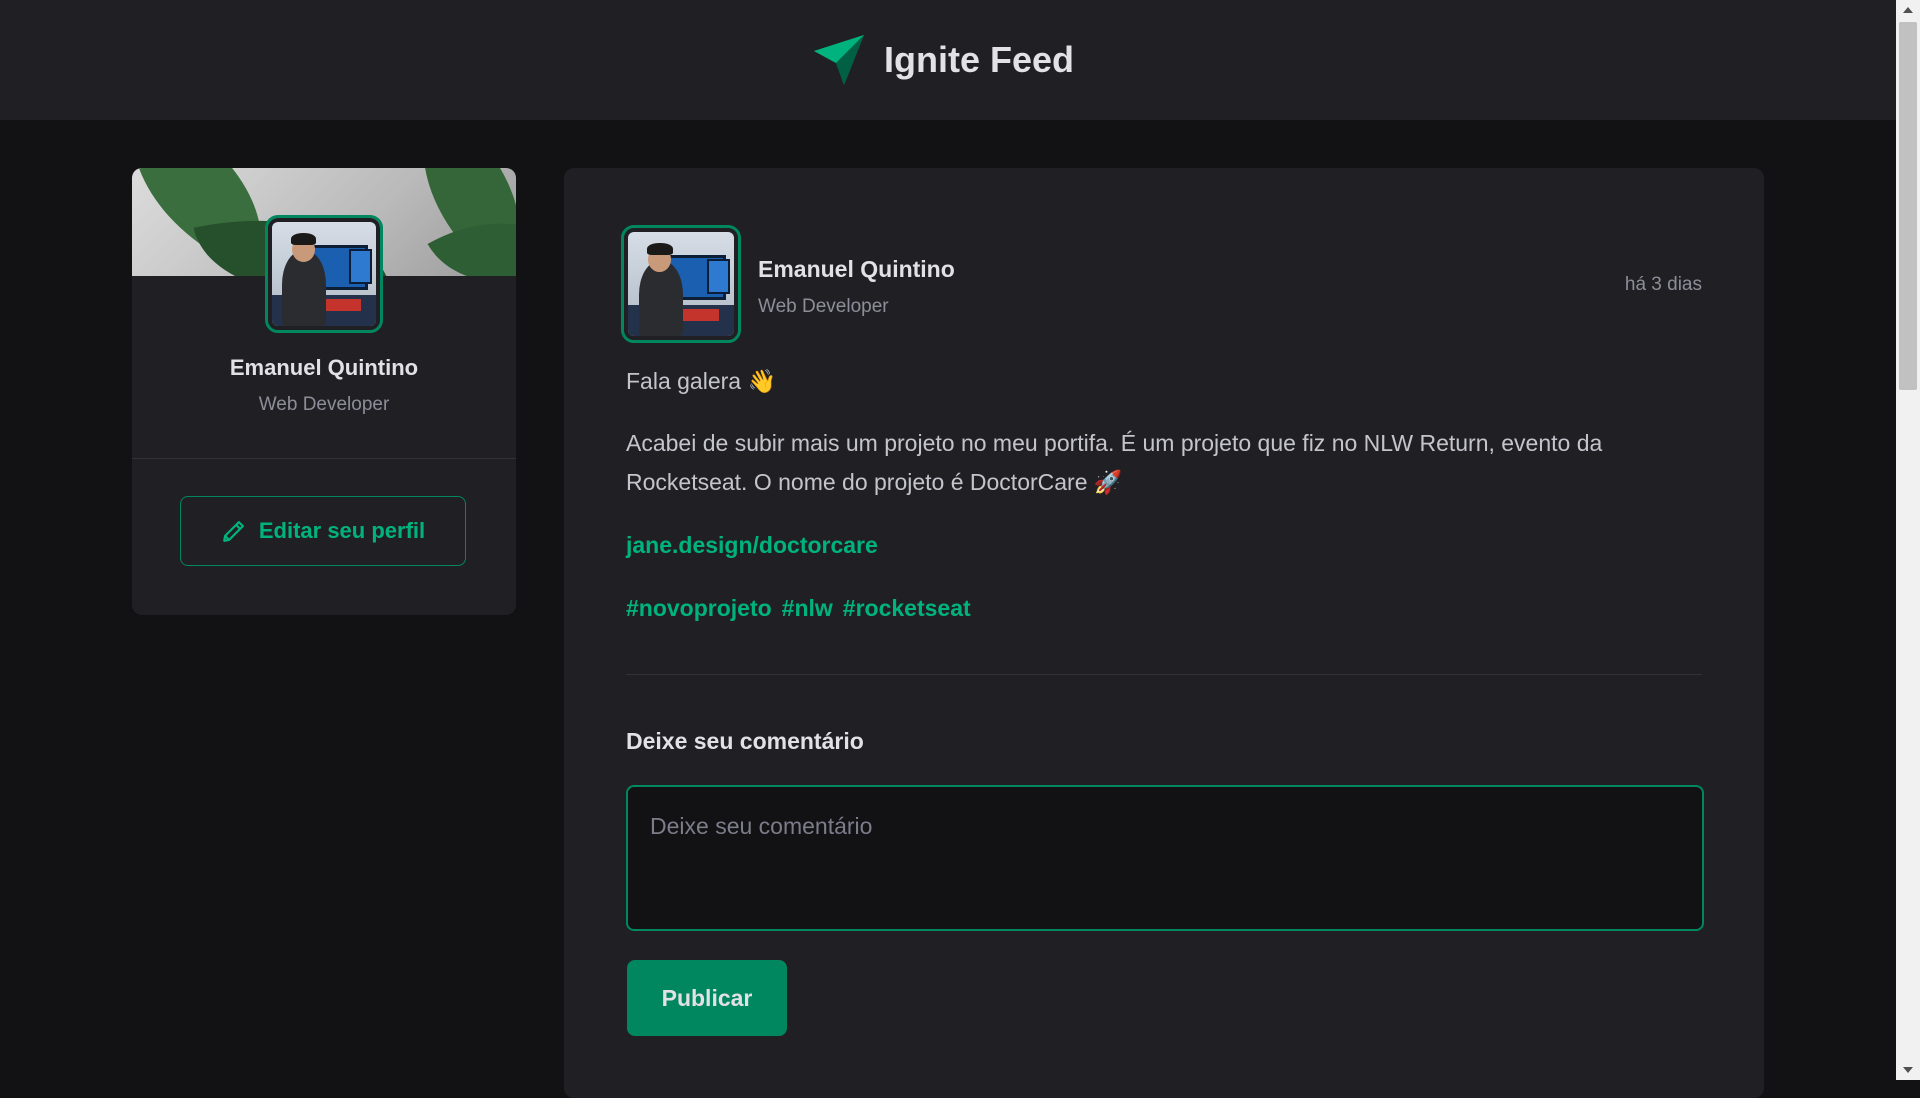  What do you see at coordinates (979, 59) in the screenshot?
I see `app-title: Ignite Feed` at bounding box center [979, 59].